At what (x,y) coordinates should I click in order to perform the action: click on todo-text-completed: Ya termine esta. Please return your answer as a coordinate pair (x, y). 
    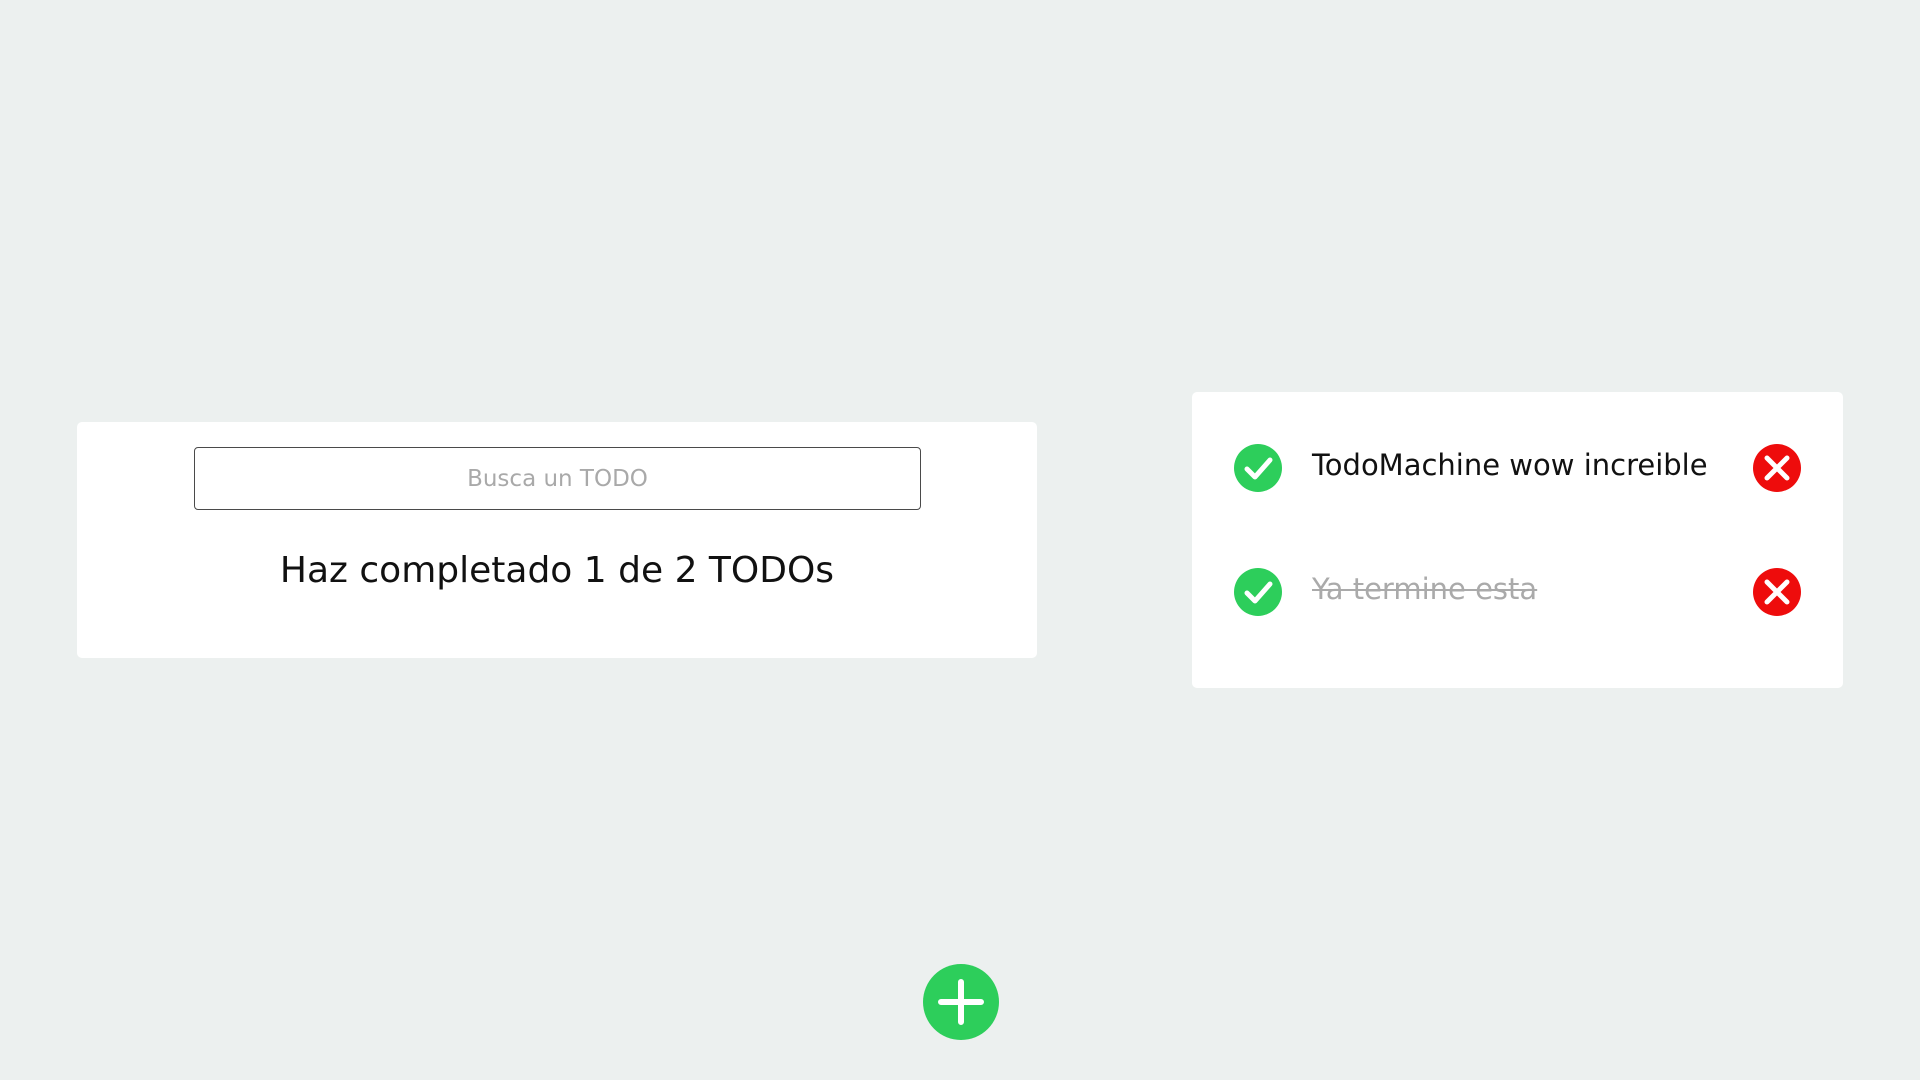
    Looking at the image, I should click on (1425, 589).